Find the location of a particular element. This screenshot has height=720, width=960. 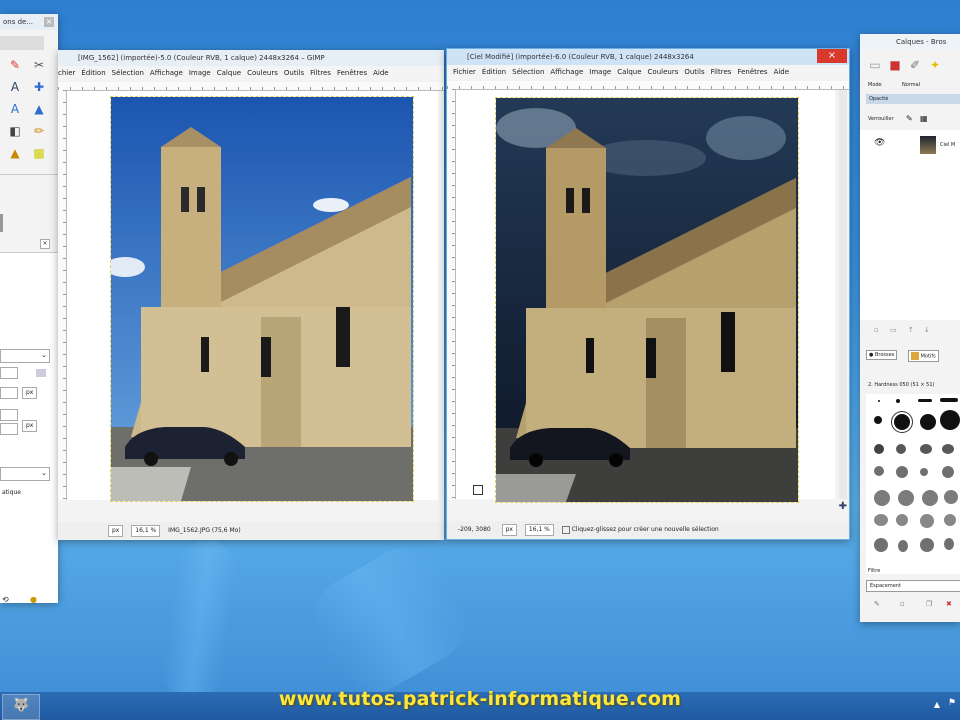

spacing-slider: Espacement is located at coordinates (913, 586).